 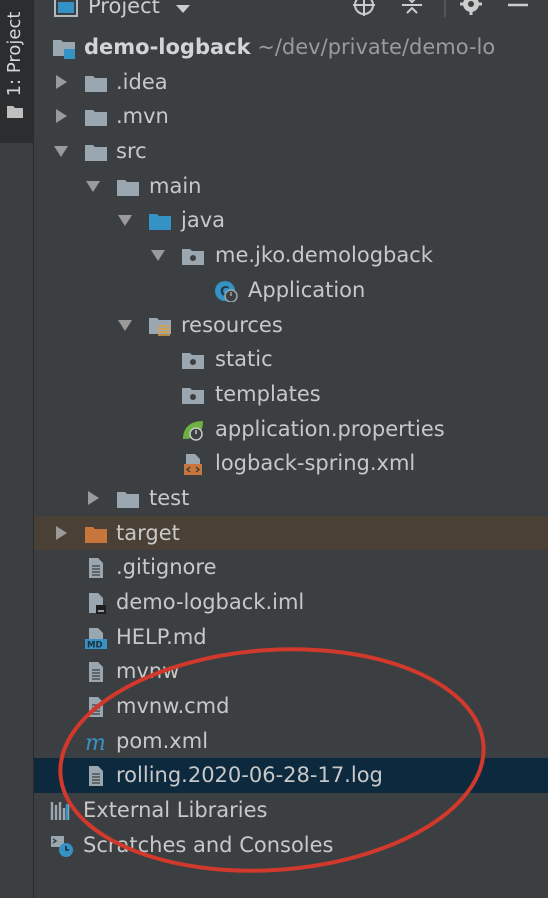 What do you see at coordinates (160, 221) in the screenshot?
I see `source-folder-icon` at bounding box center [160, 221].